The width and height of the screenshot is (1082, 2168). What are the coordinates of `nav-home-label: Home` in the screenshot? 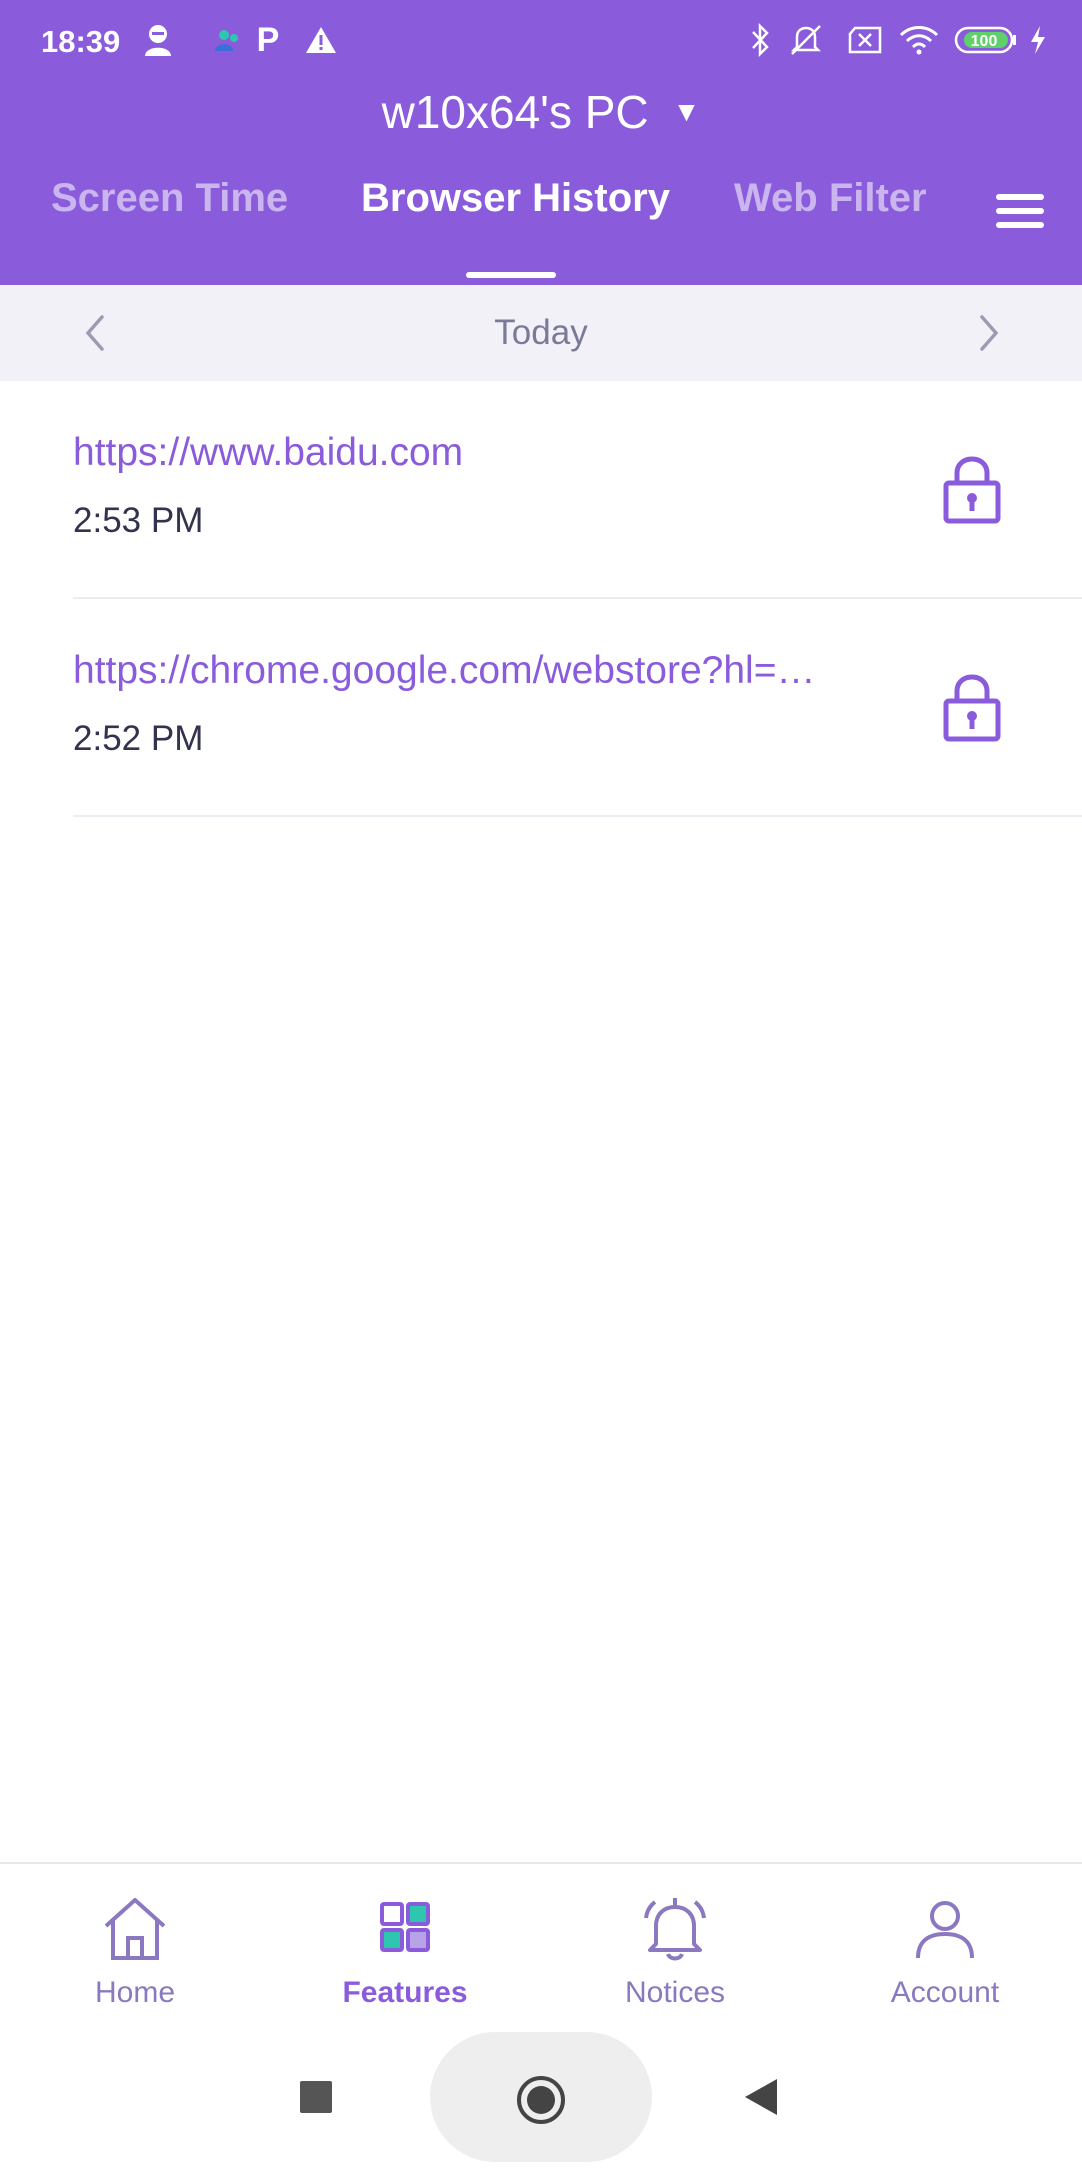 It's located at (135, 1992).